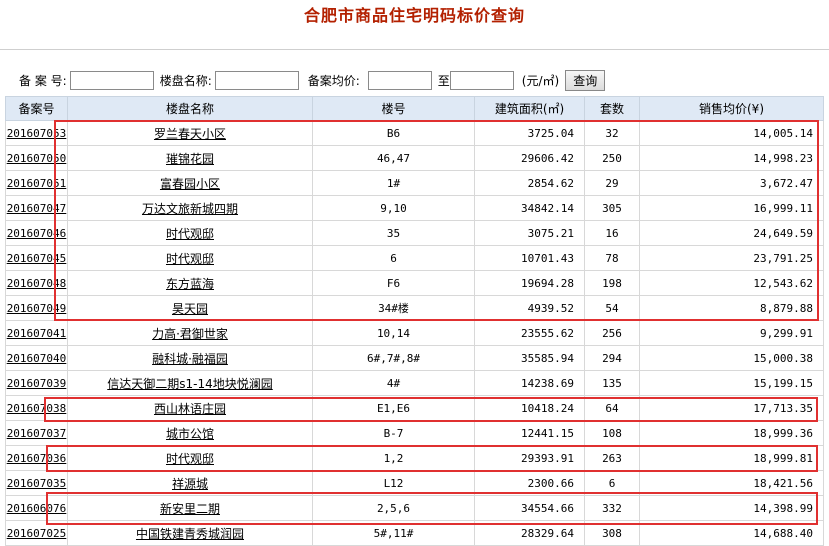 The width and height of the screenshot is (829, 546). Describe the element at coordinates (612, 158) in the screenshot. I see `unit-count-cell: 250` at that location.